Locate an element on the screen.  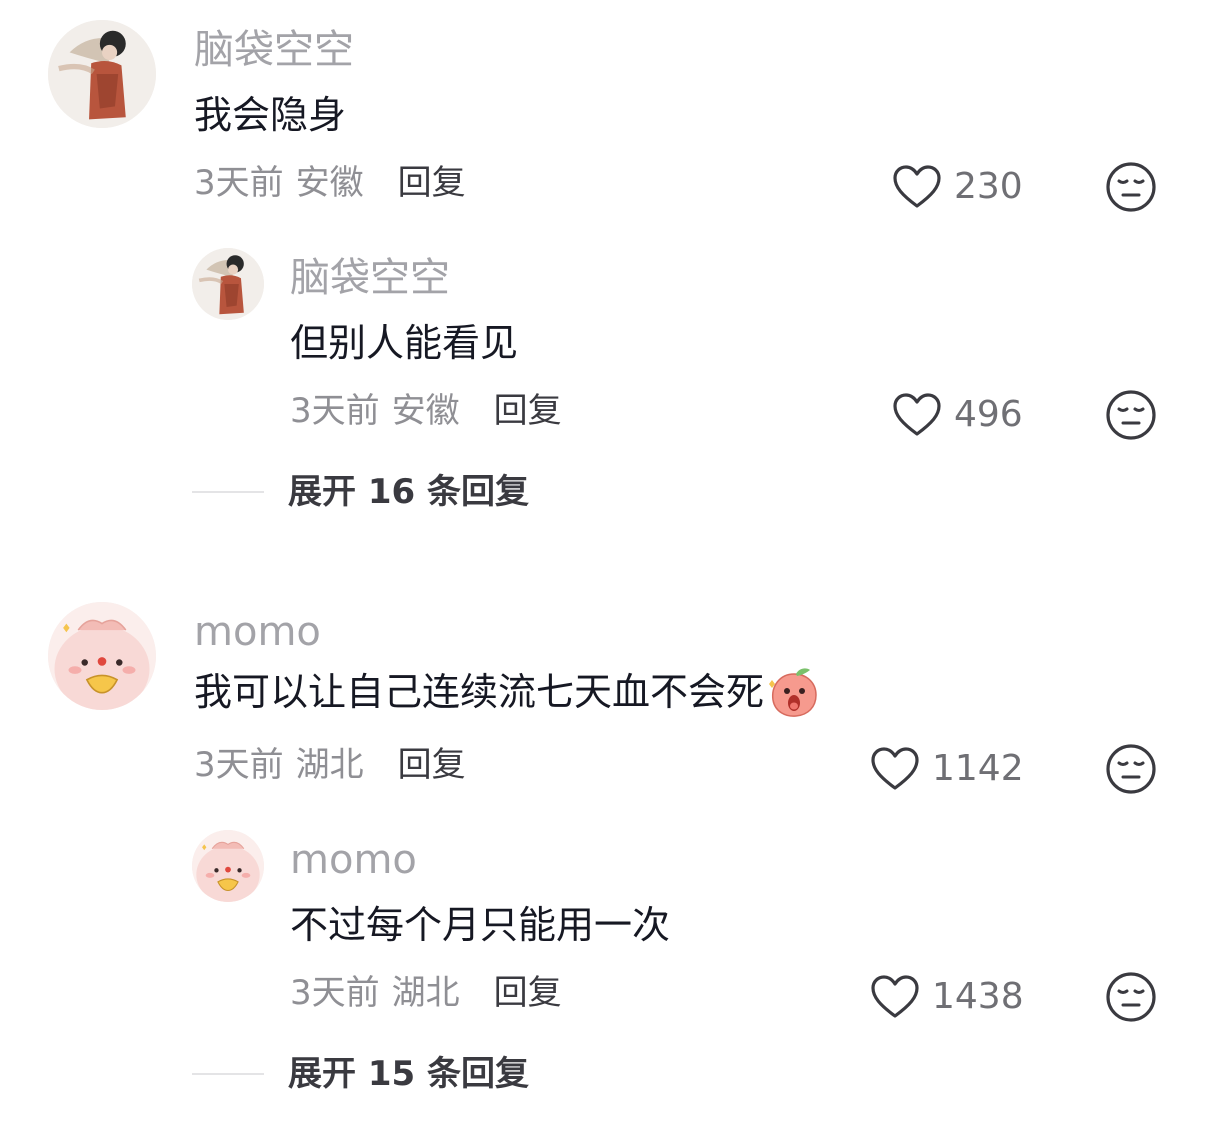
comment-text-content: 我可以让自己连续流七天血不会死 is located at coordinates (479, 692).